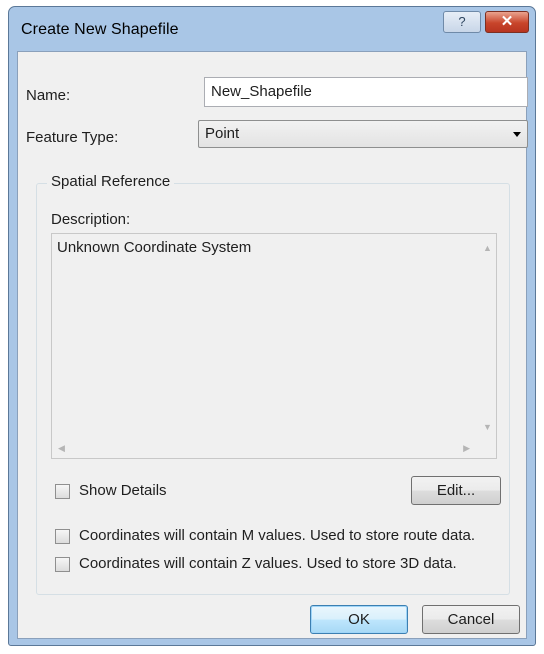  Describe the element at coordinates (48, 95) in the screenshot. I see `name-label: Name:` at that location.